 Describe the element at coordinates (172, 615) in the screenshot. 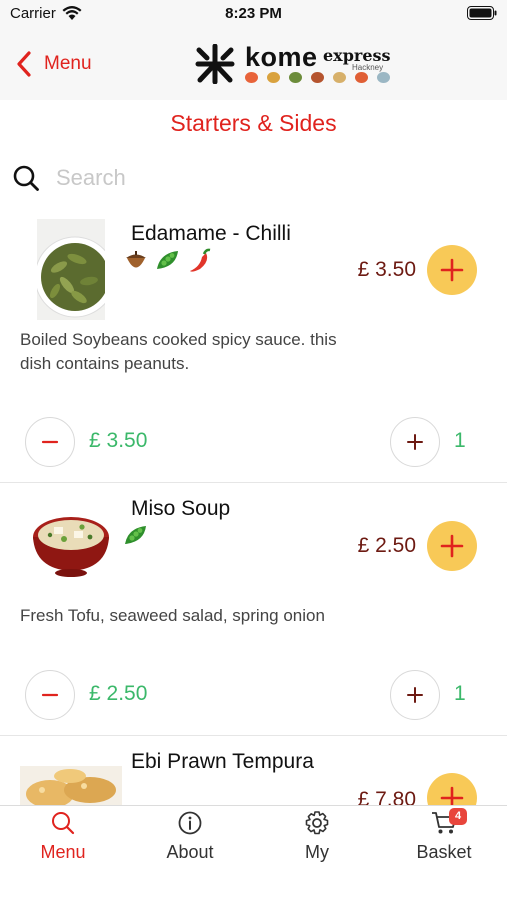

I see `item-description: Fresh Tofu, seaweed salad, spring onion` at that location.